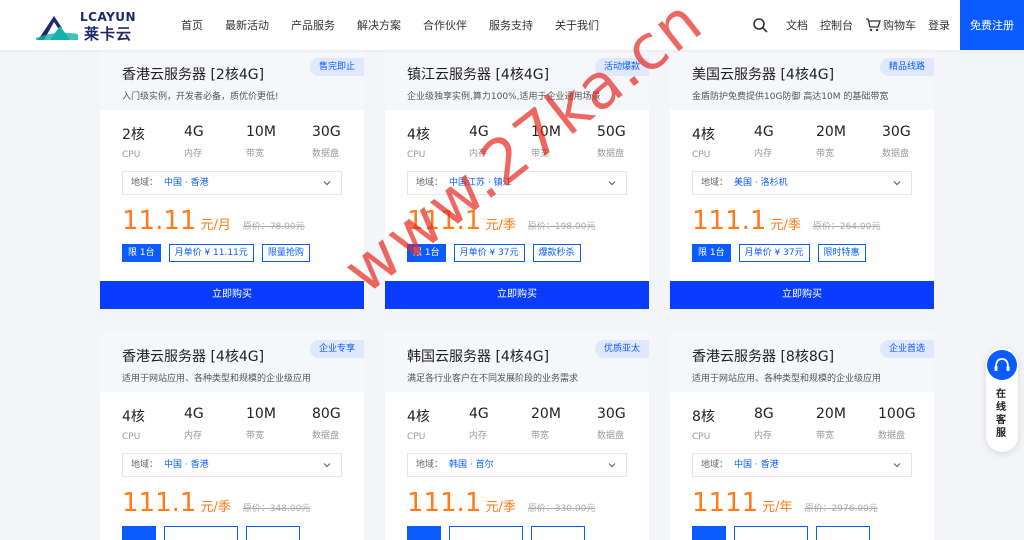  What do you see at coordinates (217, 379) in the screenshot?
I see `card-desc: 适用于网站应用、各种类型和规模的企业级应用` at bounding box center [217, 379].